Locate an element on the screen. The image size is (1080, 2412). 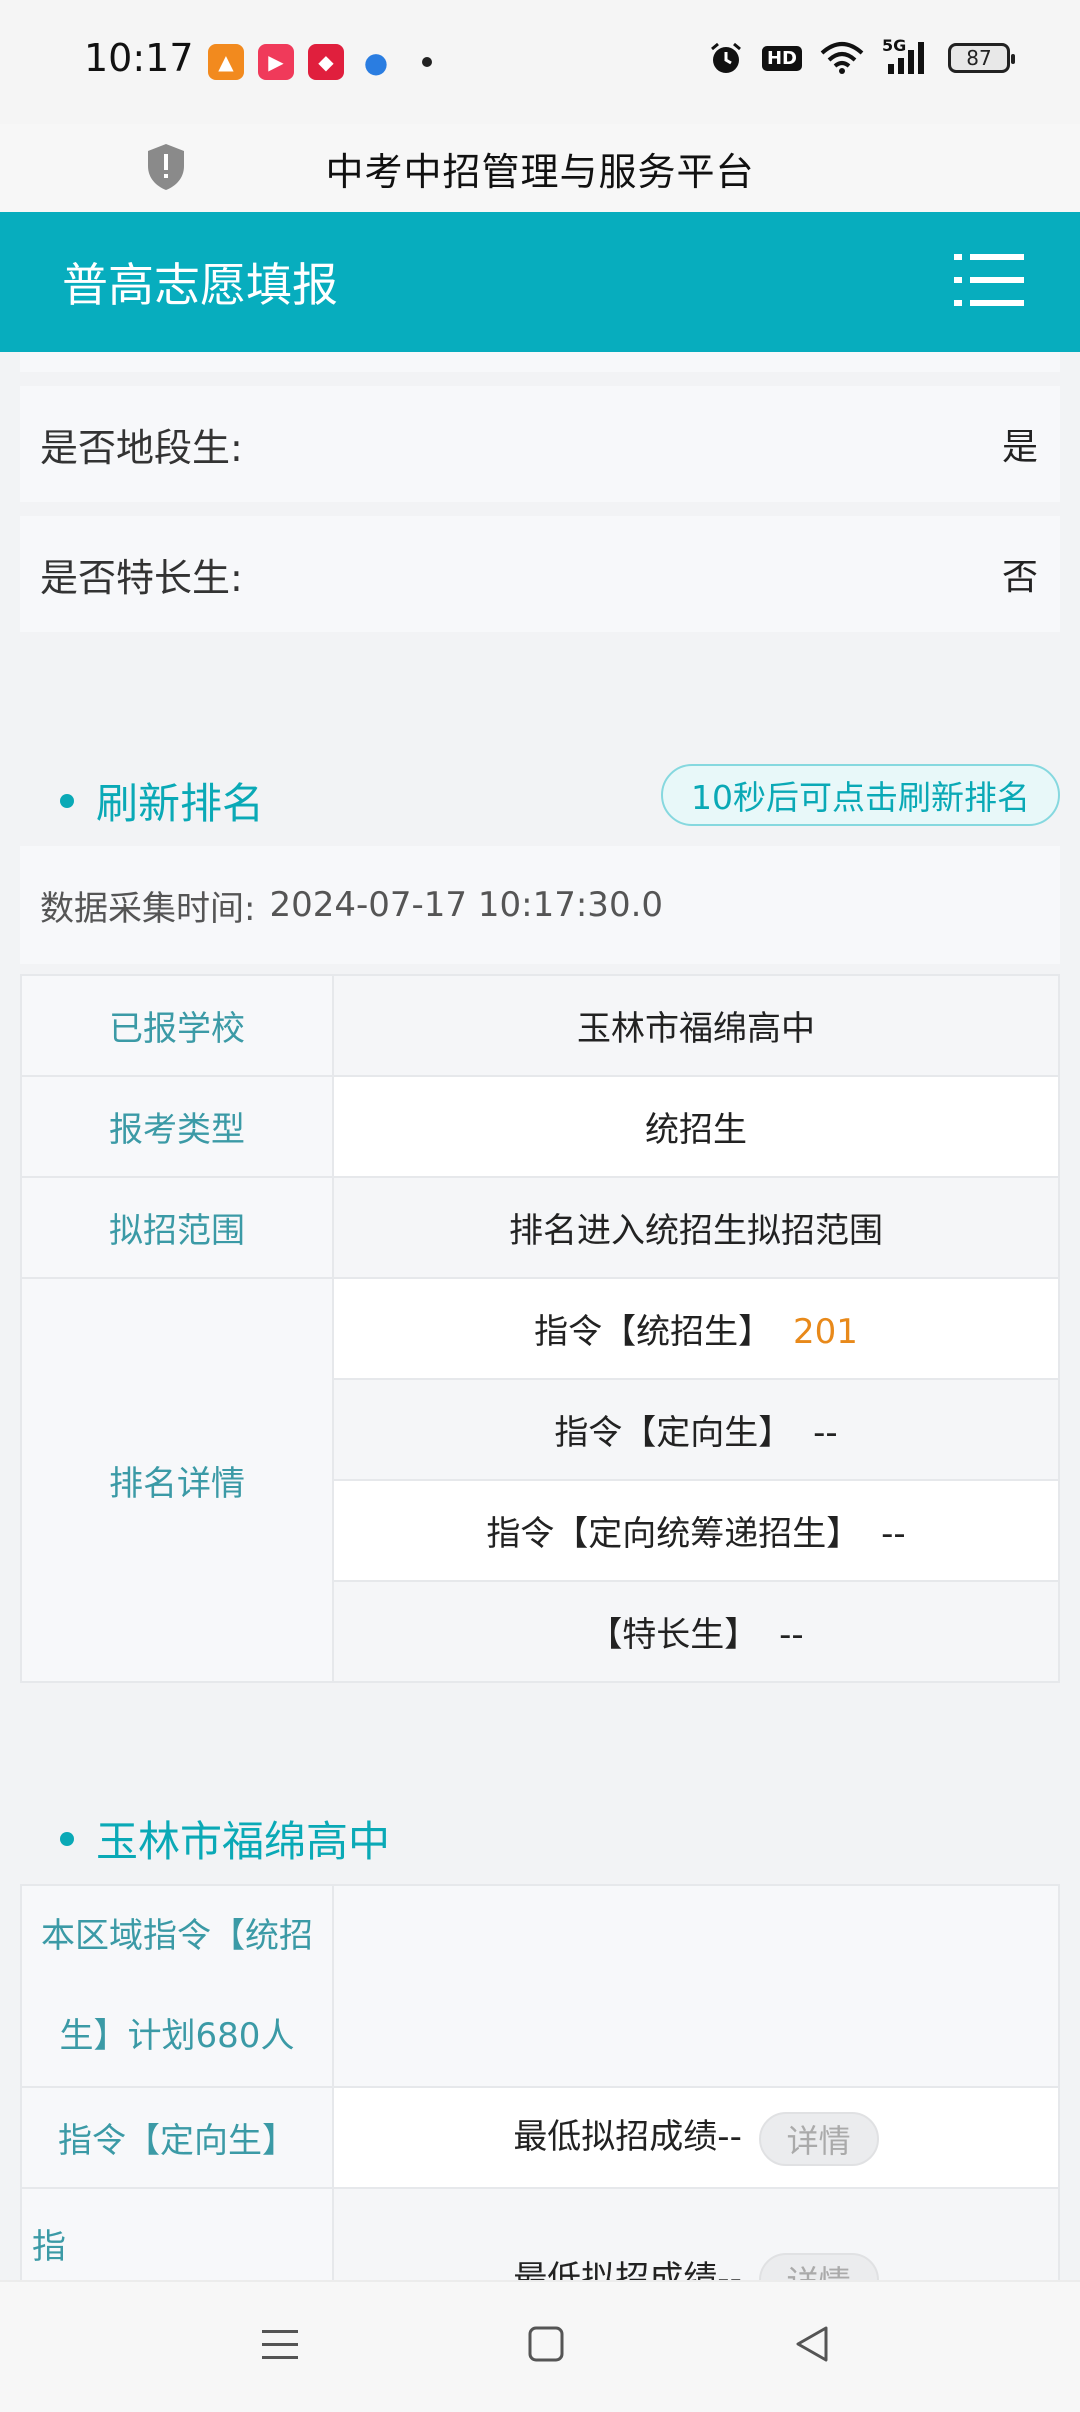
partial-min-score-cell: 最低拟招成绩-- 详情 is located at coordinates (696, 2234).